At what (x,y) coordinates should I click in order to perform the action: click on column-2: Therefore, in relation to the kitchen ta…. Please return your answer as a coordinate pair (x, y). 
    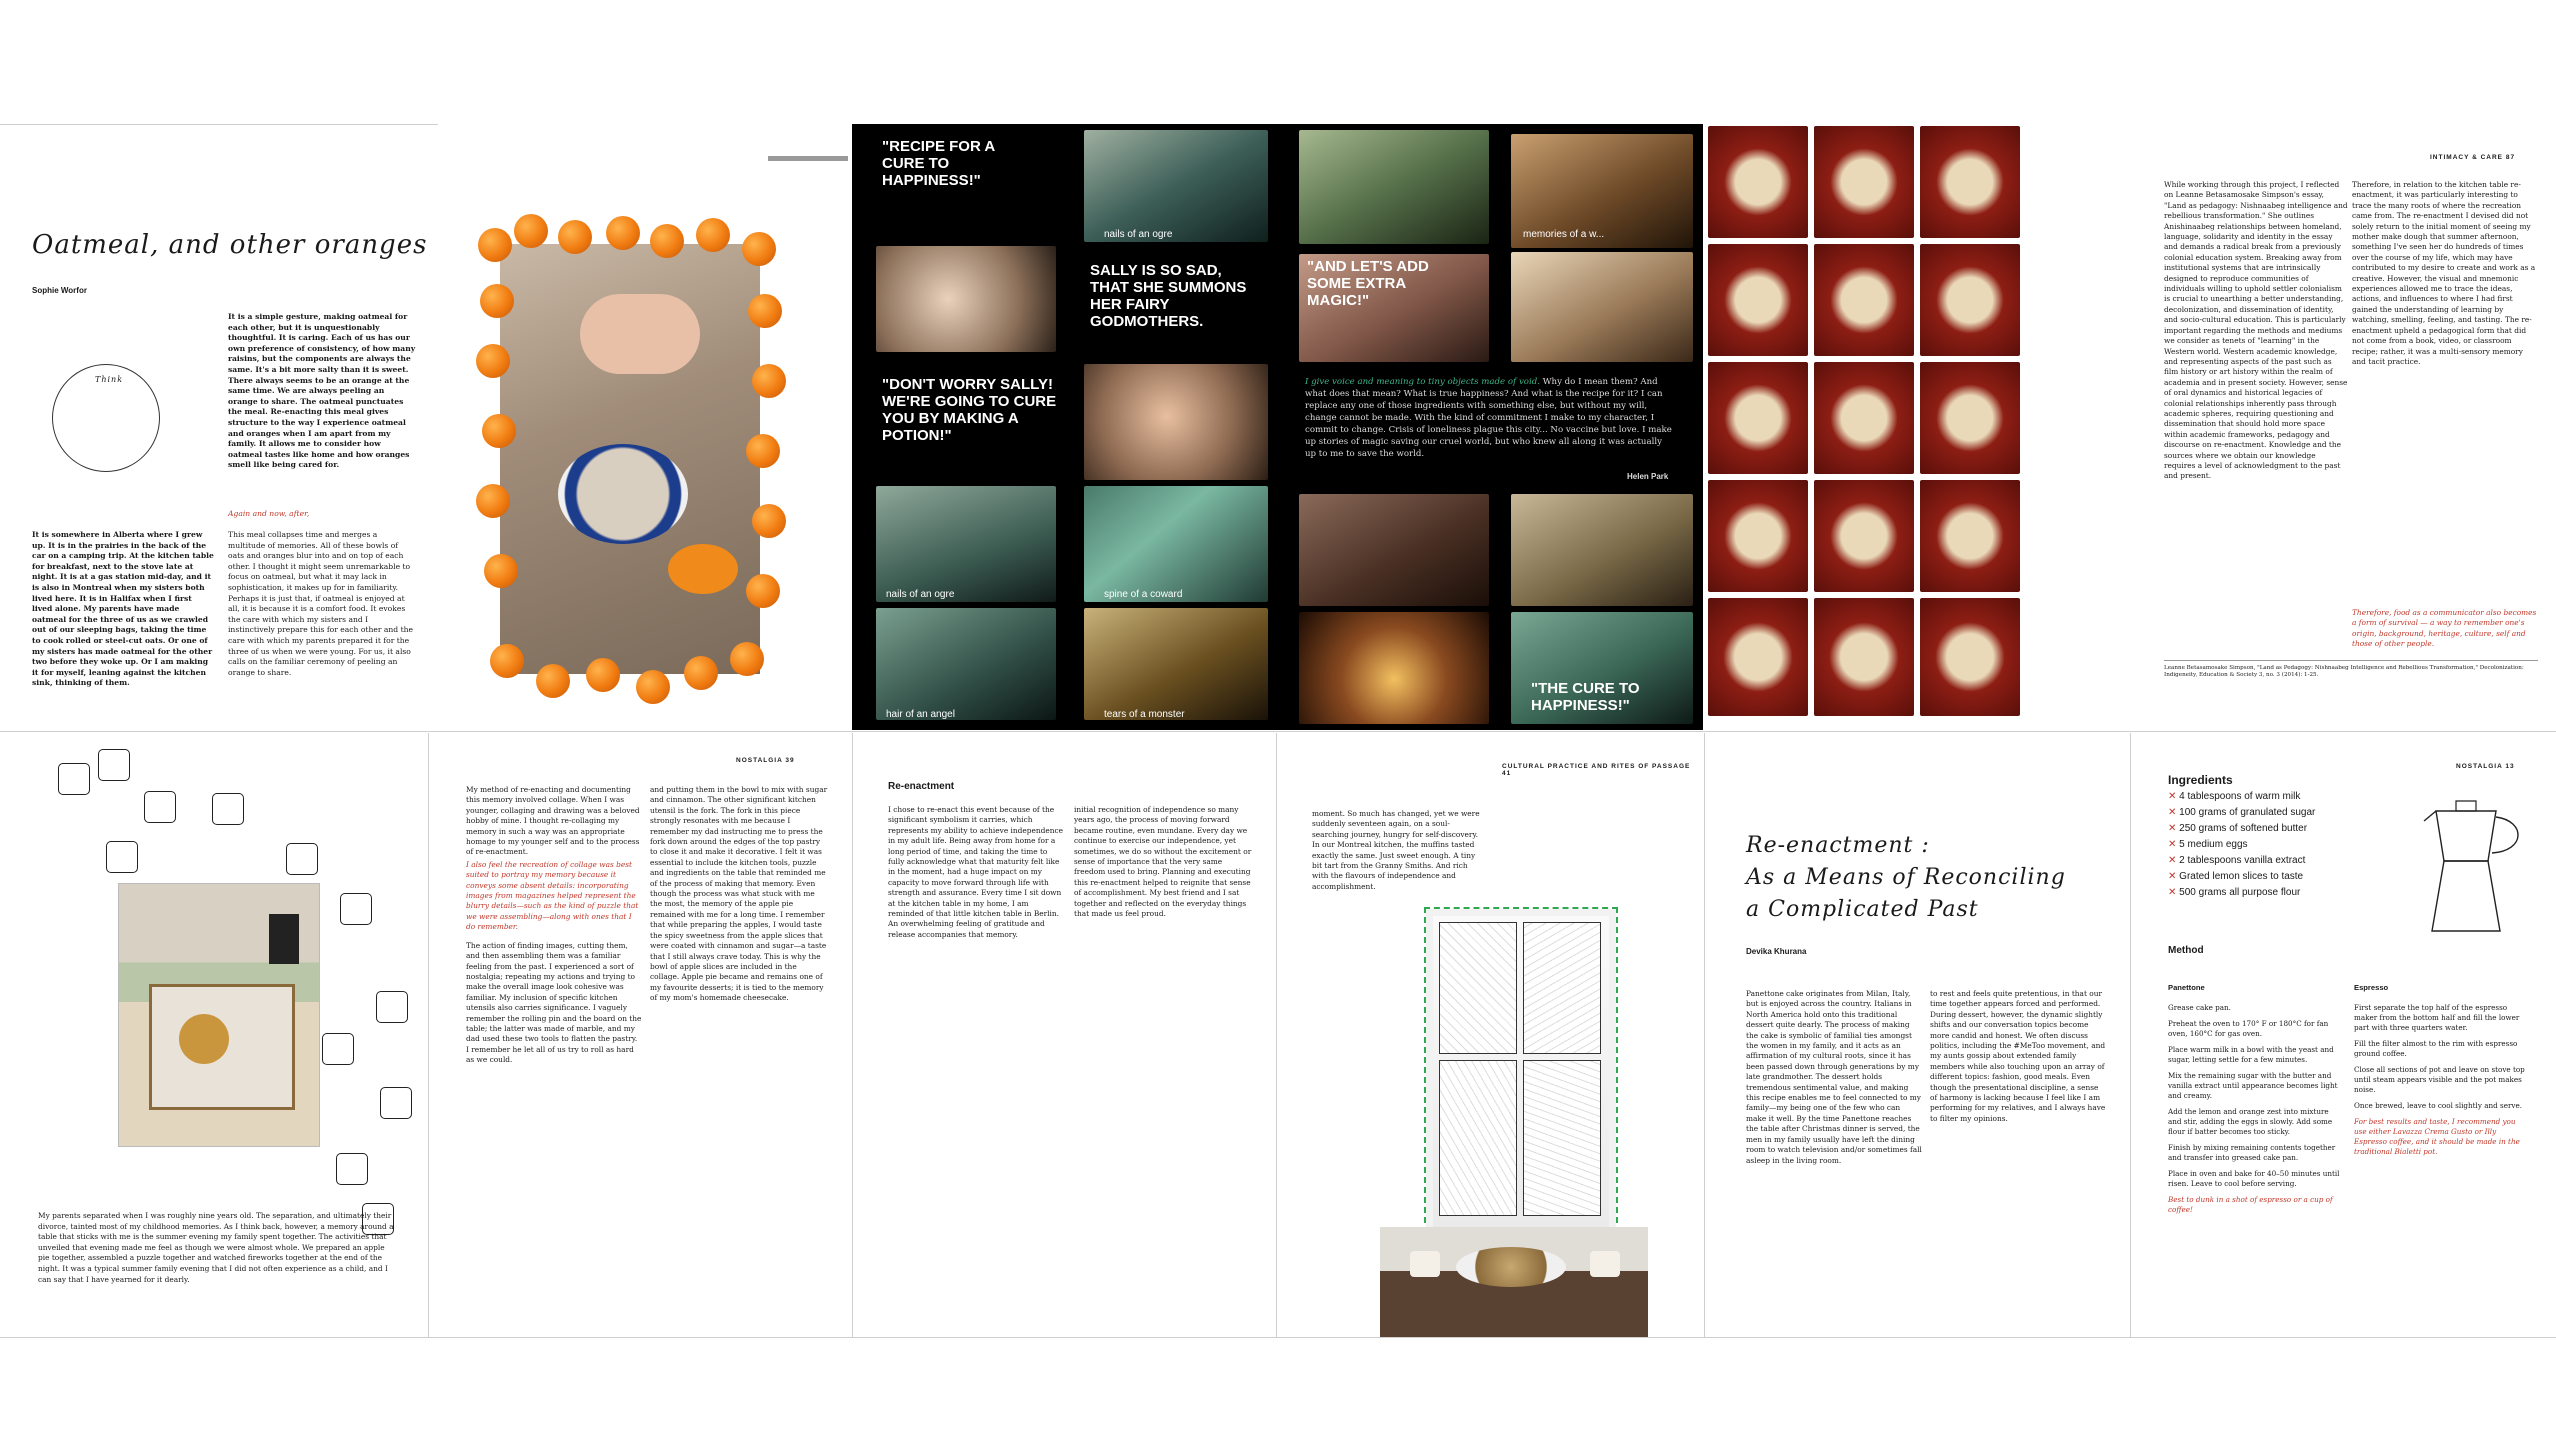
    Looking at the image, I should click on (2444, 273).